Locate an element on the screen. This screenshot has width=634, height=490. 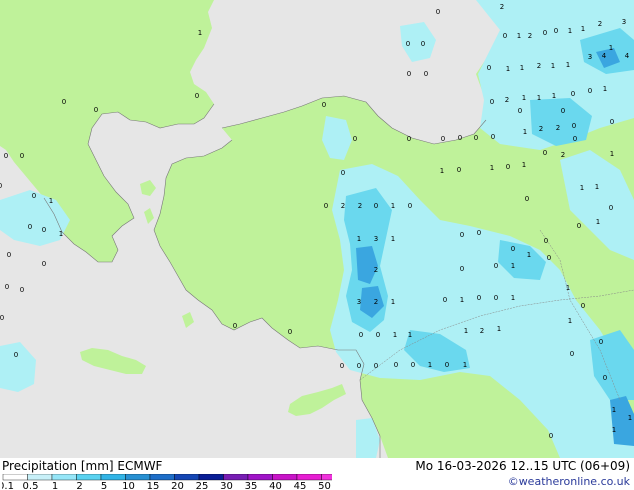
precip-value-label: 4 is located at coordinates (627, 56).